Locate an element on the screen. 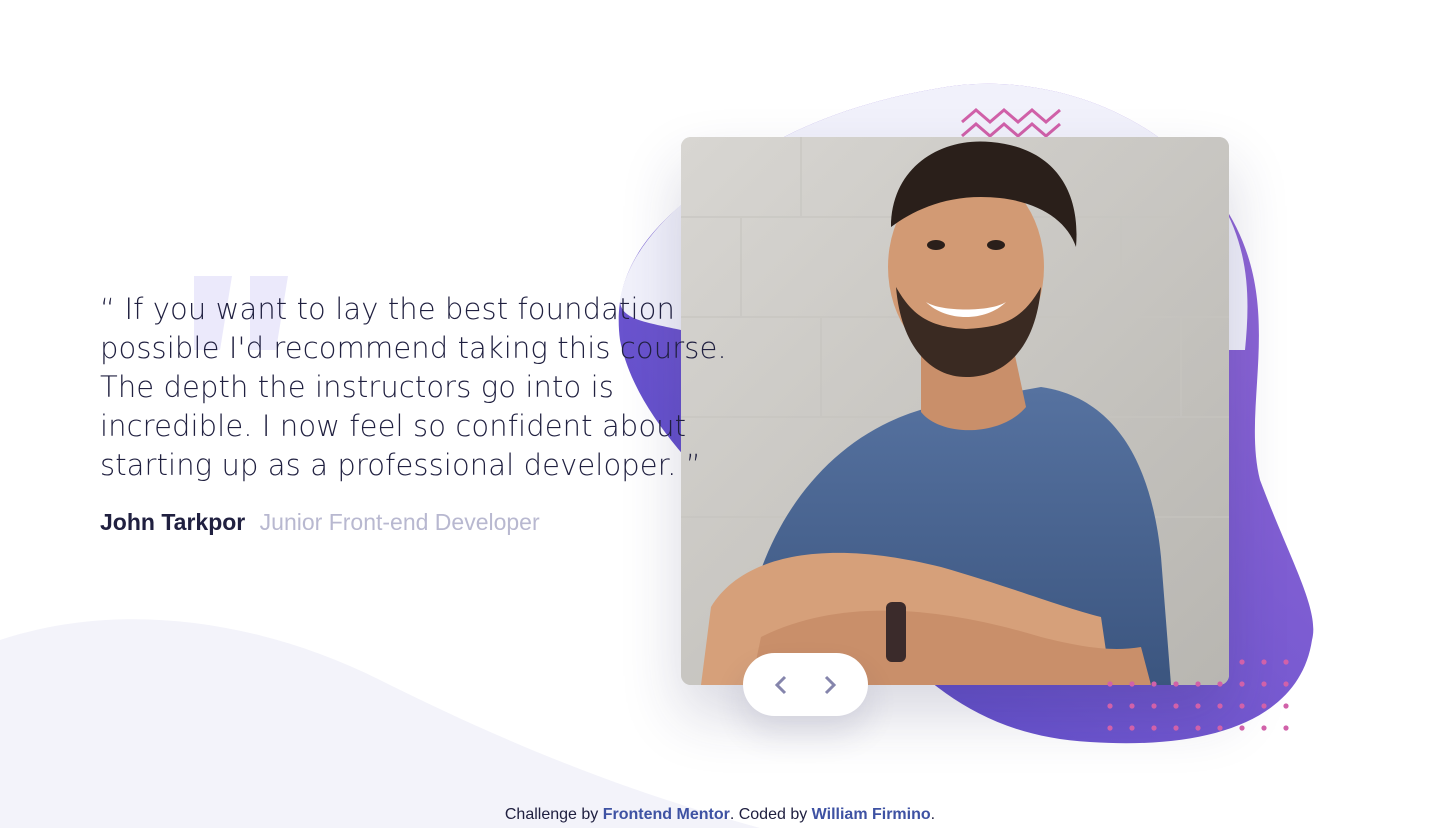  zigzag-pattern-icon is located at coordinates (1011, 123).